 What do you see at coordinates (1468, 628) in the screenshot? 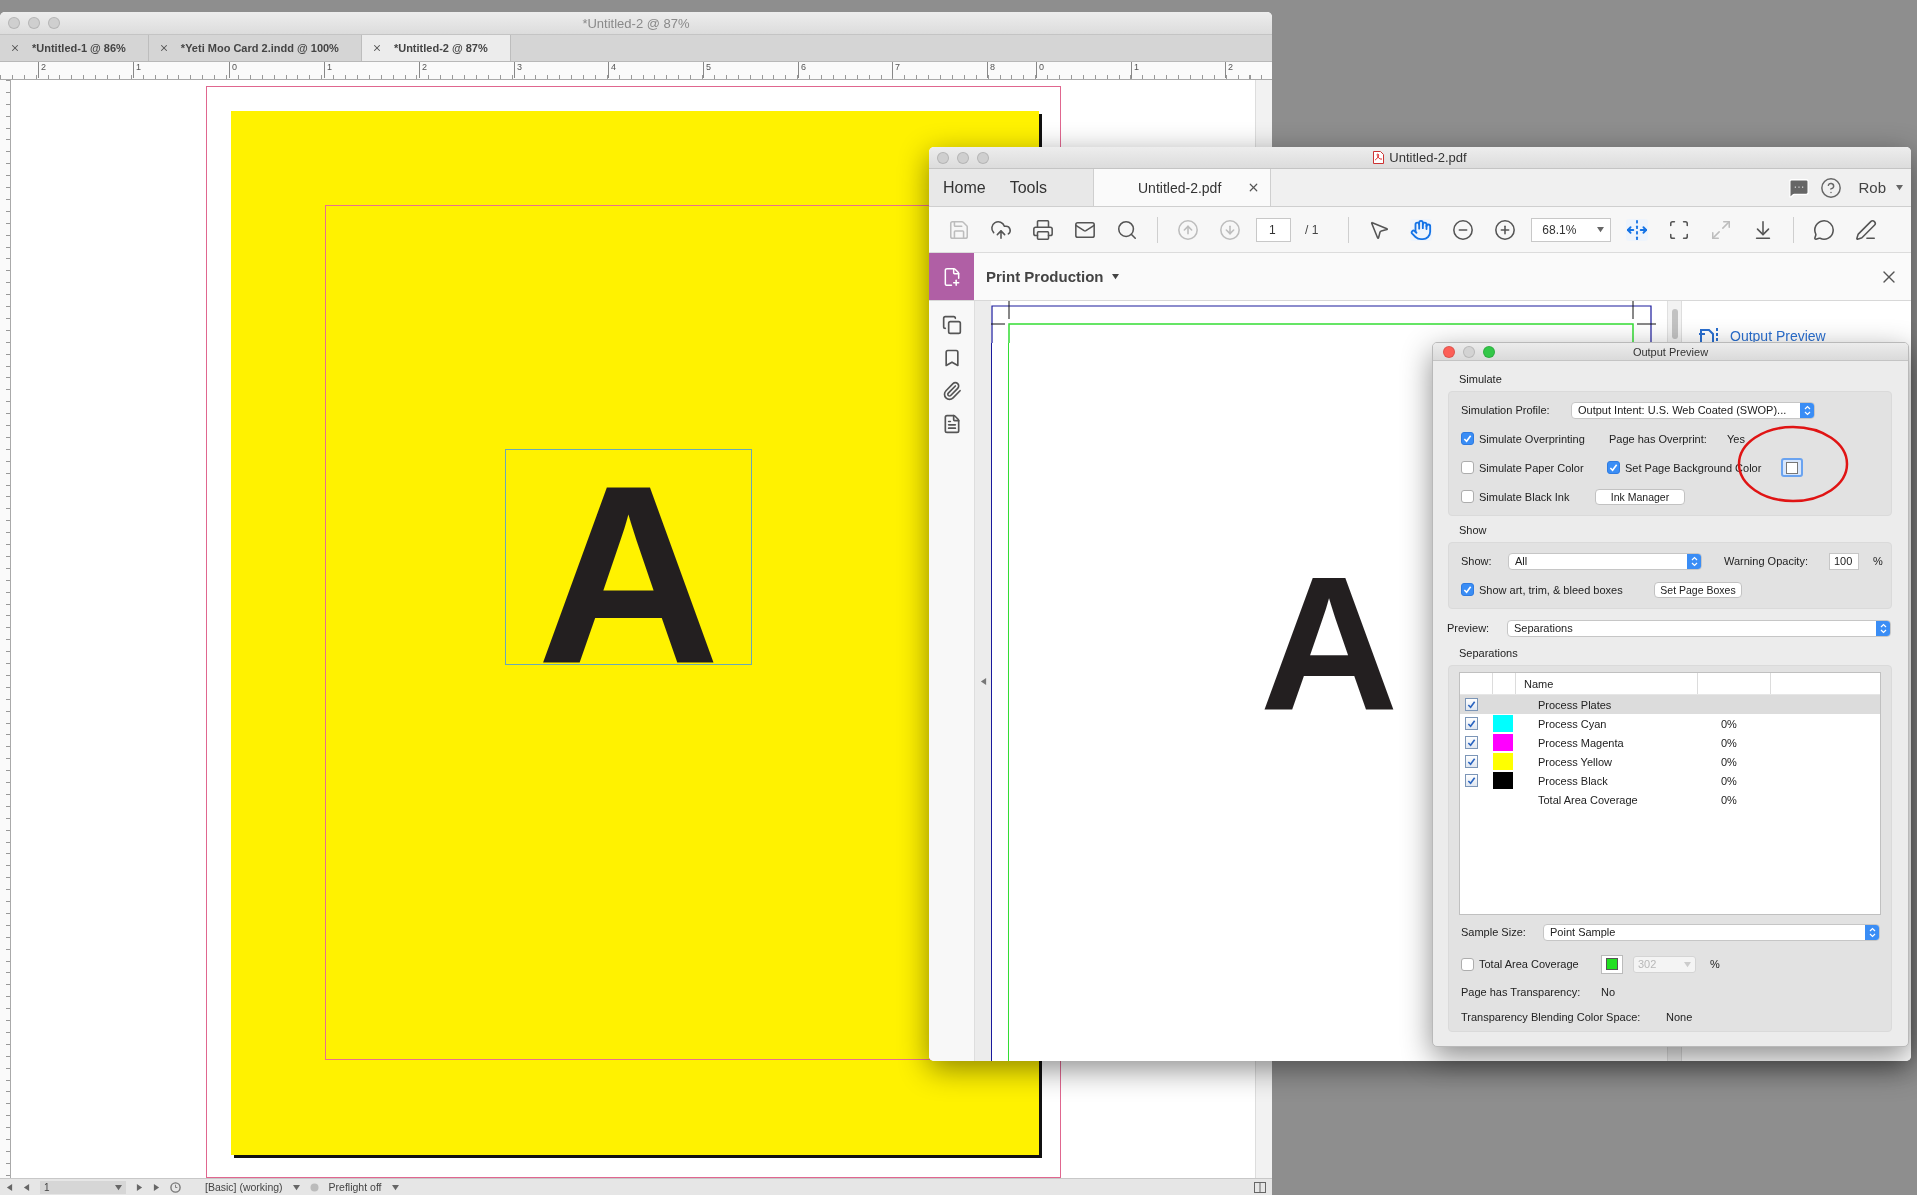
I see `field-label: Preview:` at bounding box center [1468, 628].